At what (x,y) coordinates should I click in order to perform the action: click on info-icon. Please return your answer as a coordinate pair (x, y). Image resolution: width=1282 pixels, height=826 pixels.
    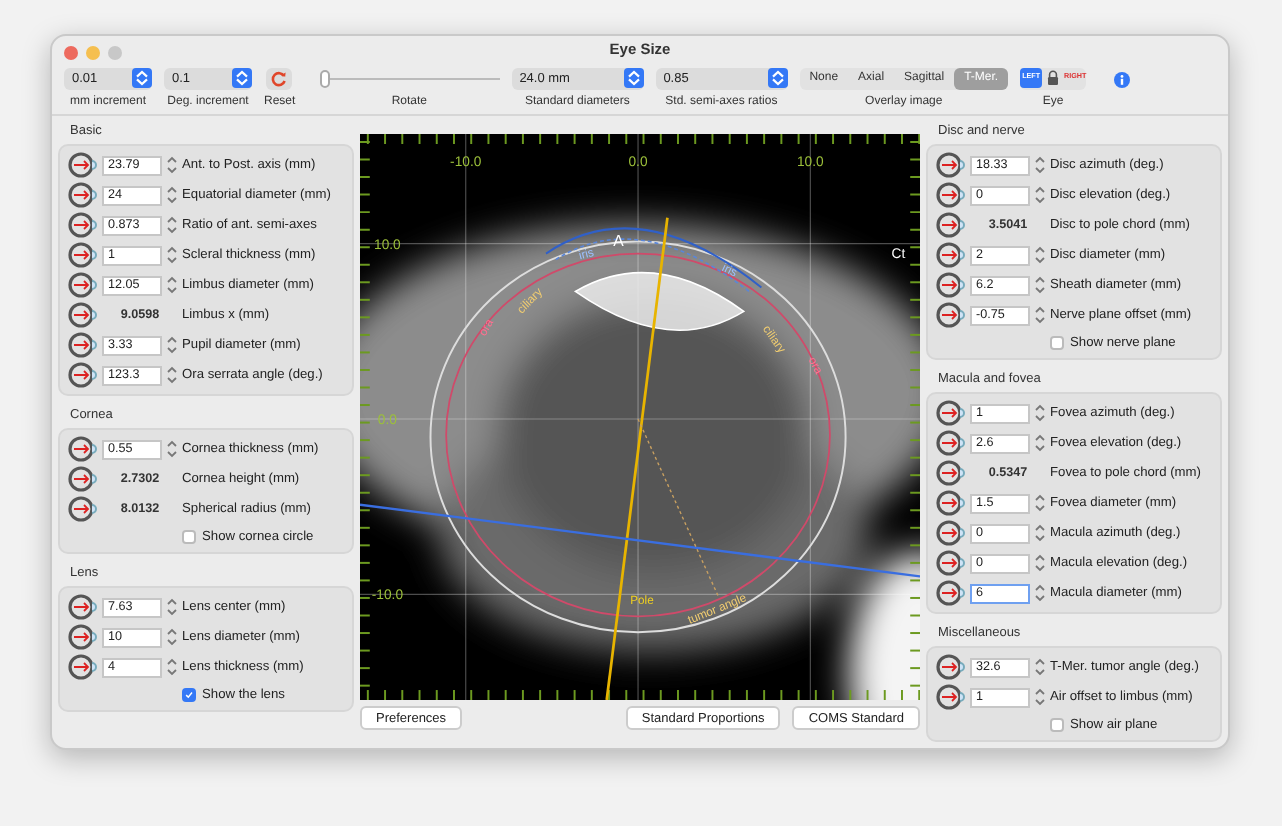
    Looking at the image, I should click on (1122, 79).